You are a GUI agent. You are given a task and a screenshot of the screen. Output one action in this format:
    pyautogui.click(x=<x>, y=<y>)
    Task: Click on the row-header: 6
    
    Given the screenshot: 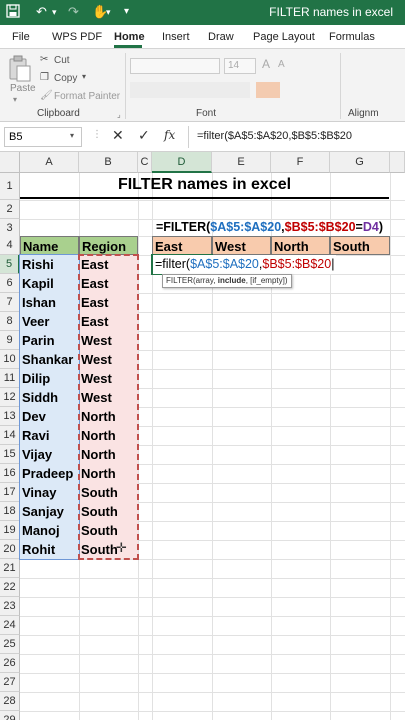 What is the action you would take?
    pyautogui.click(x=10, y=283)
    